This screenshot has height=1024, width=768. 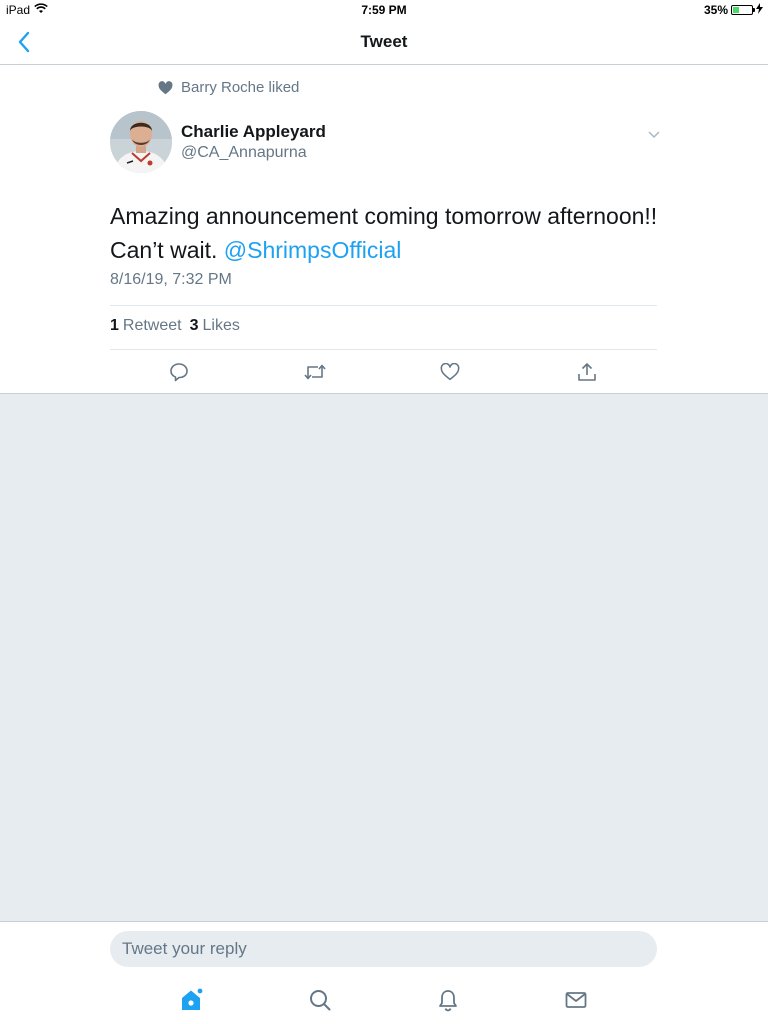 I want to click on retweet-label: Retweet, so click(x=152, y=325).